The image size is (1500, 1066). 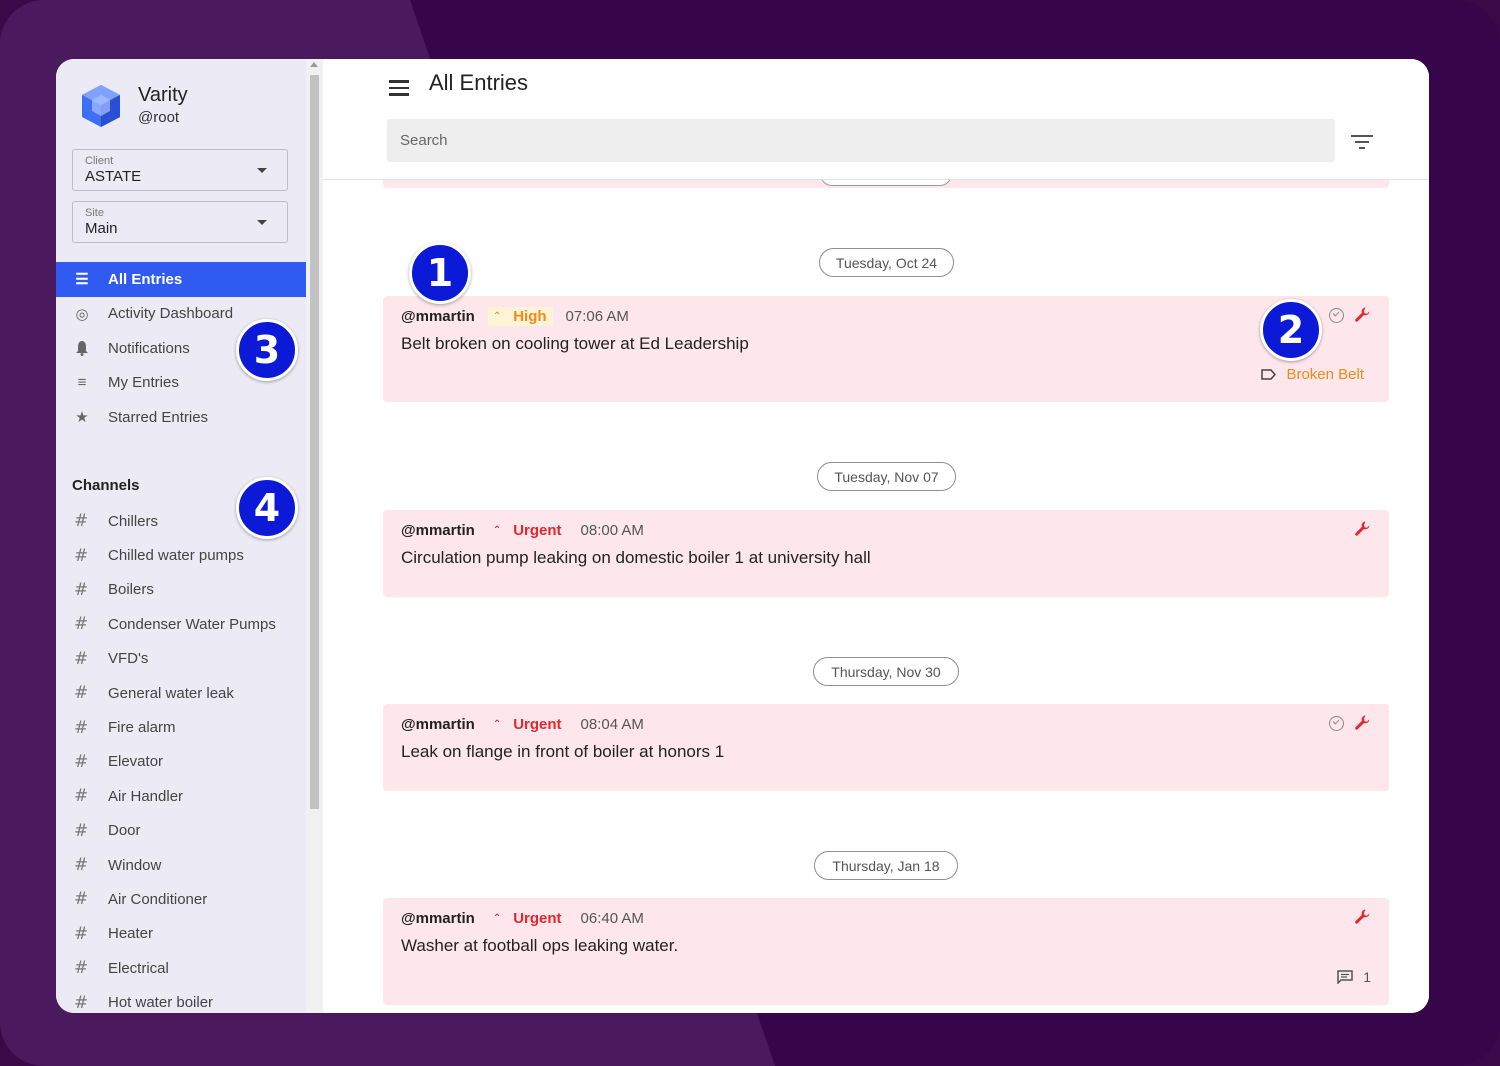 What do you see at coordinates (597, 316) in the screenshot?
I see `entry-time: 07:06 AM` at bounding box center [597, 316].